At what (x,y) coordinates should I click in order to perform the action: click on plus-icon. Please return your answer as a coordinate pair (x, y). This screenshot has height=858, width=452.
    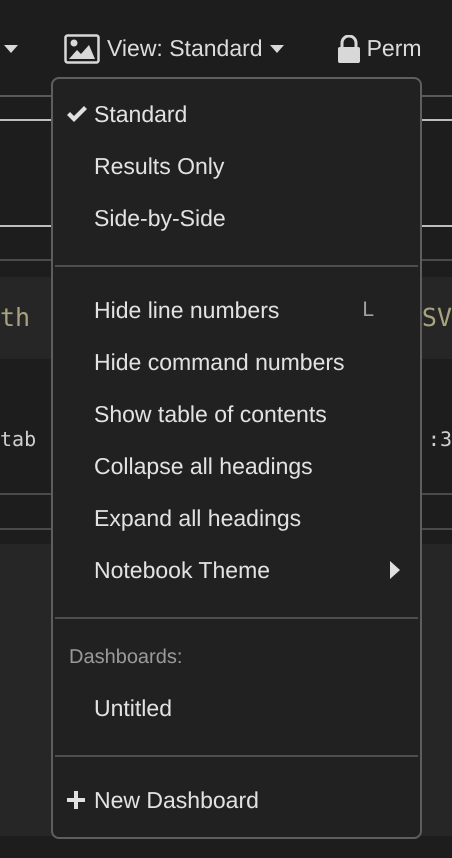
    Looking at the image, I should click on (76, 800).